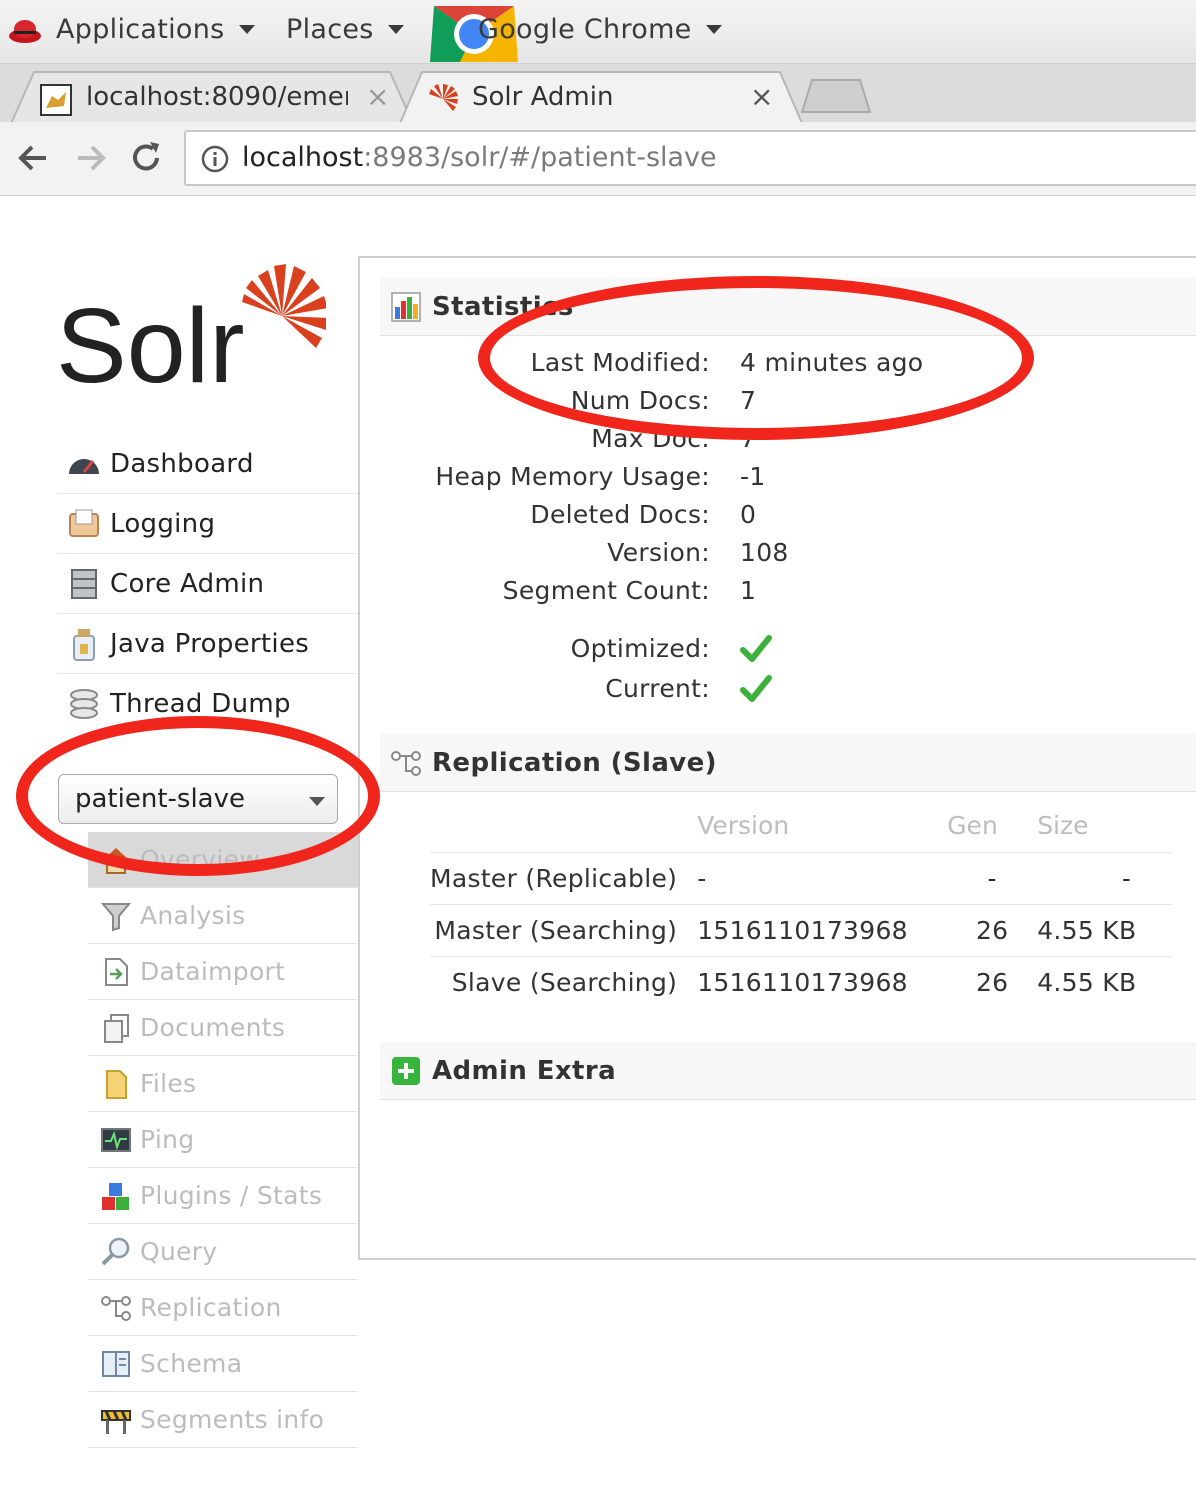 The height and width of the screenshot is (1492, 1196). Describe the element at coordinates (564, 878) in the screenshot. I see `row-label: Master (Replicable)` at that location.